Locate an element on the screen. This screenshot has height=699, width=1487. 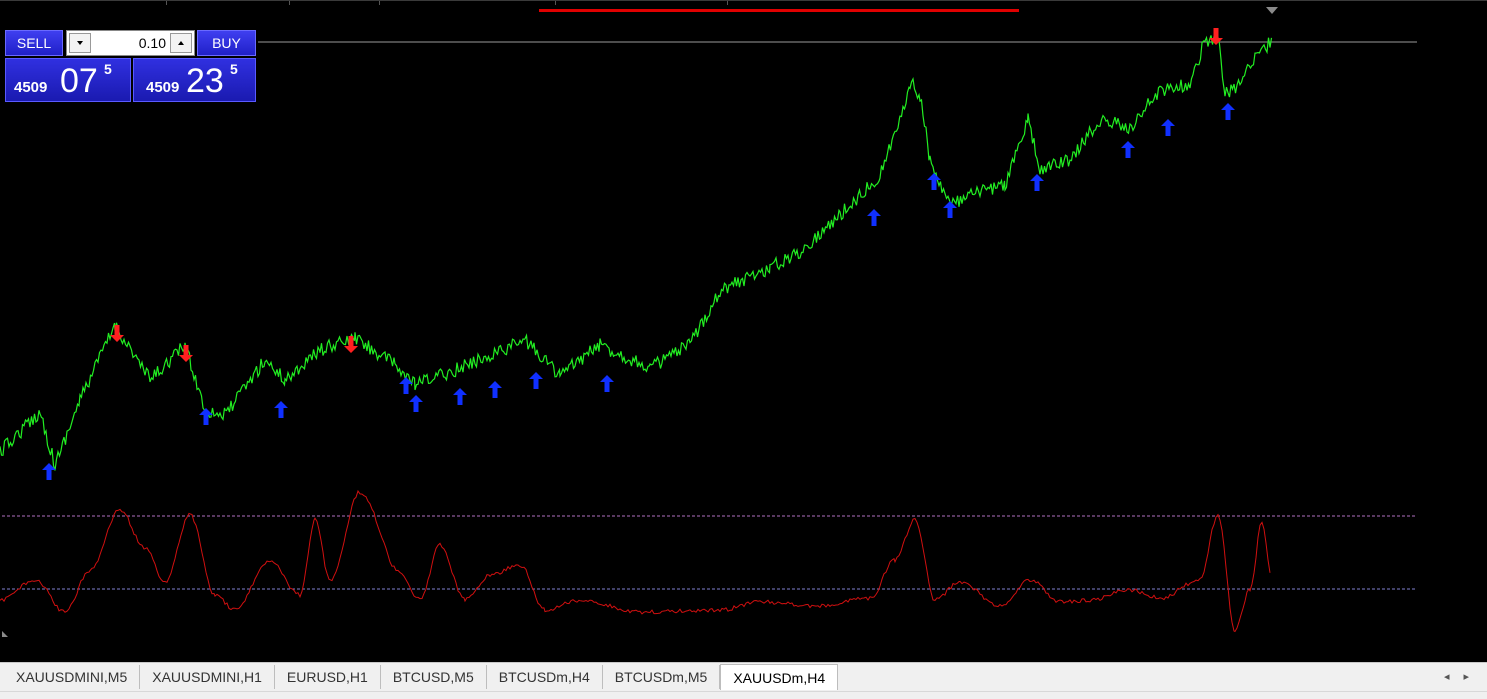
scroll-right-icon: ▸ is located at coordinates (1466, 676).